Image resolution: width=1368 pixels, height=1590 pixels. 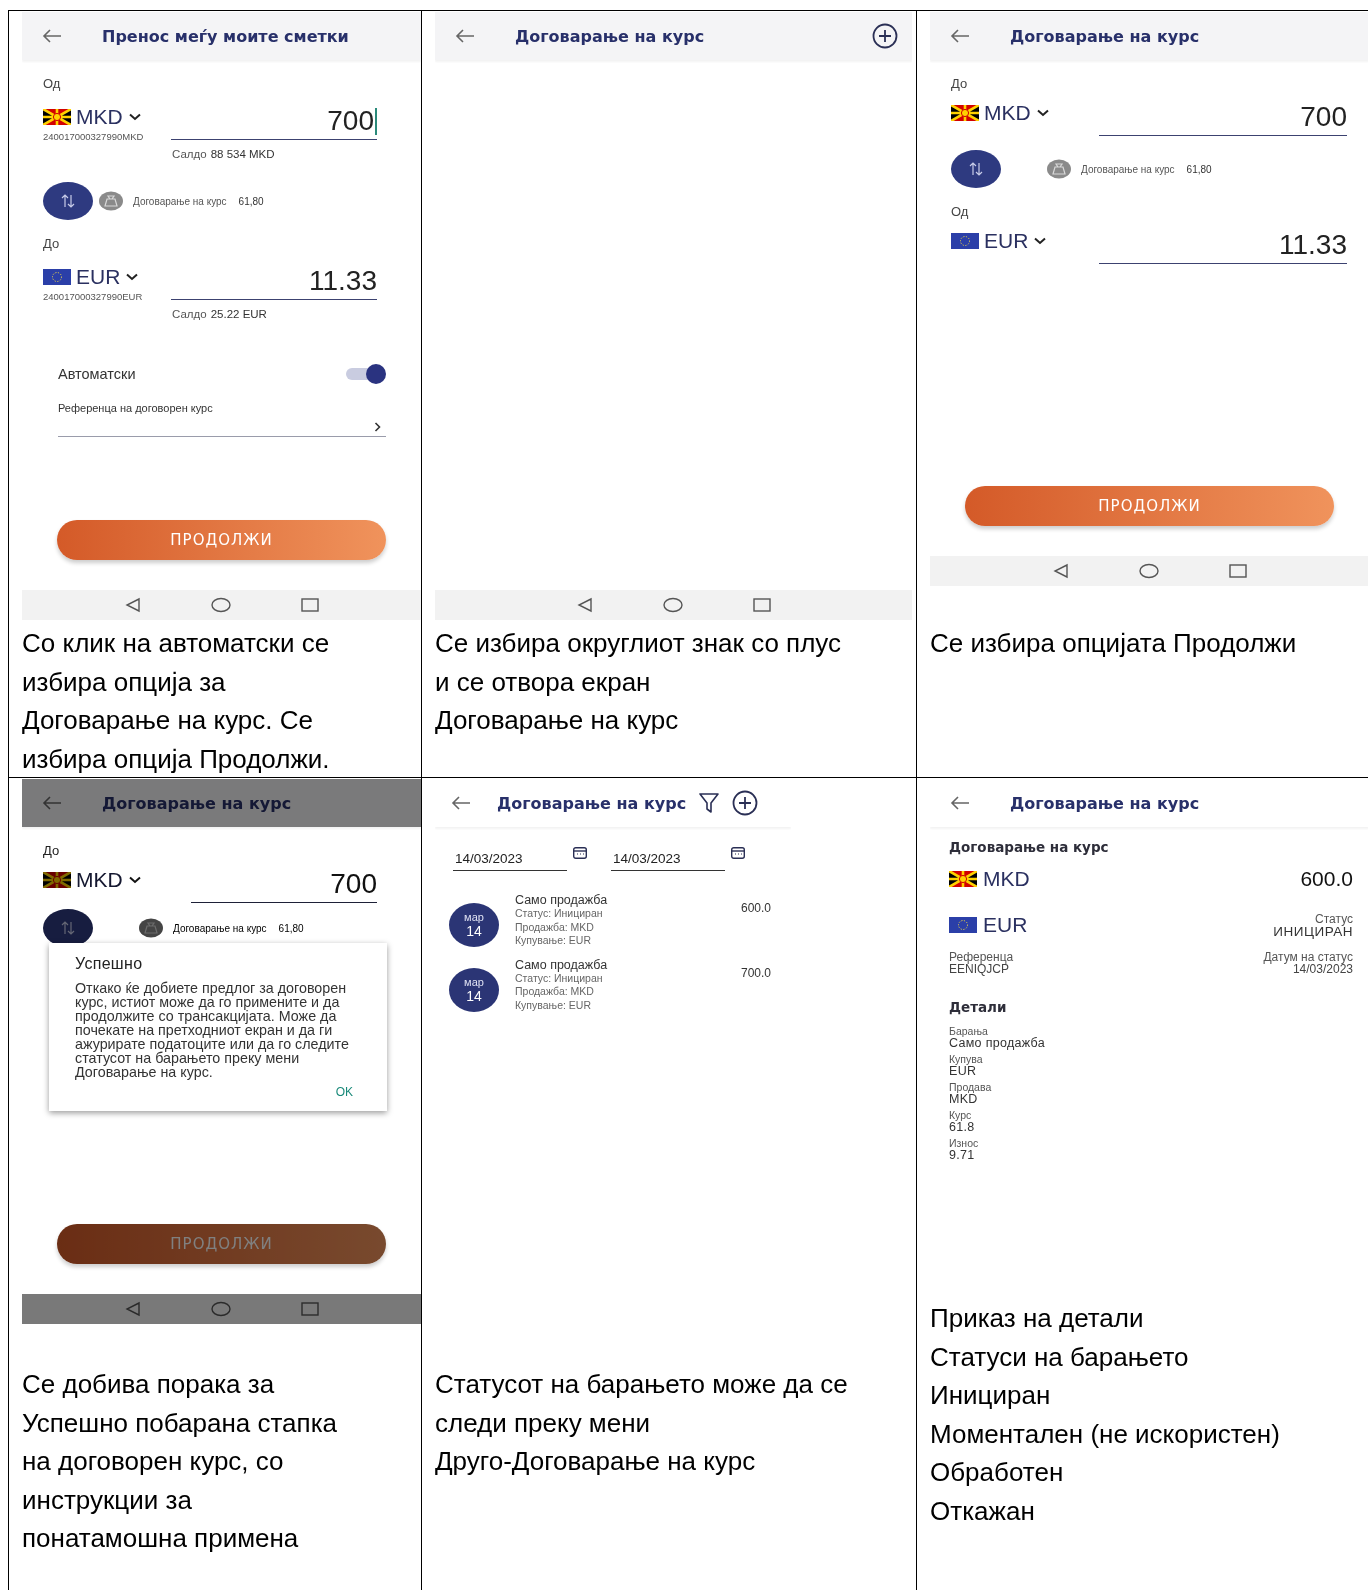 What do you see at coordinates (991, 1396) in the screenshot?
I see `caption-text: Инициран` at bounding box center [991, 1396].